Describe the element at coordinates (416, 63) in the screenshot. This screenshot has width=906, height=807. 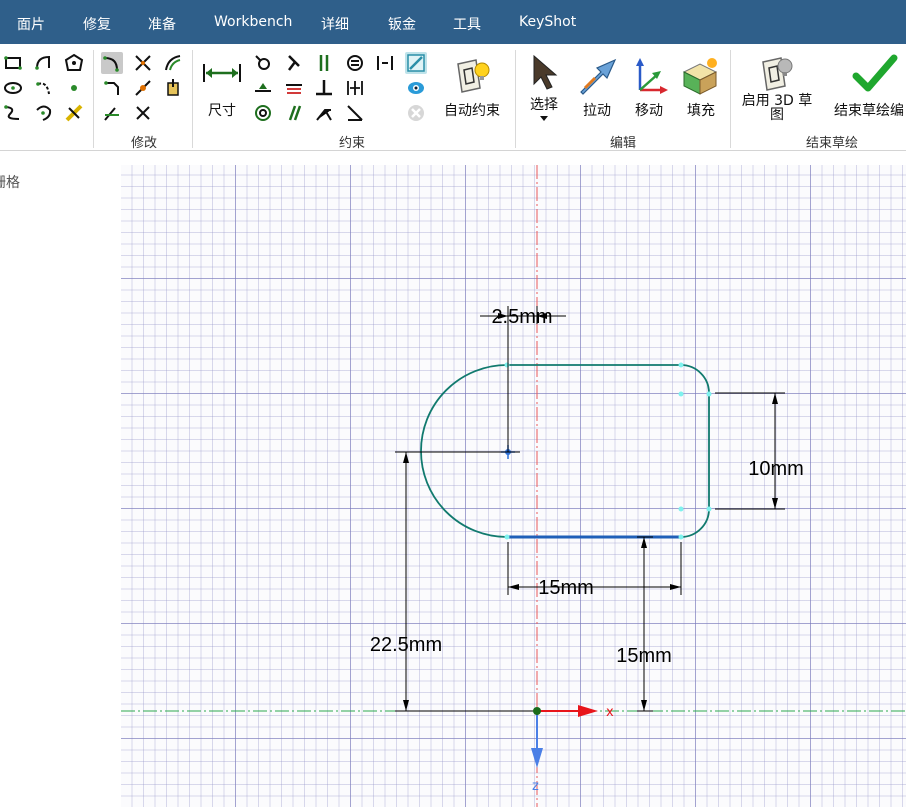
I see `display-constraints-icon` at that location.